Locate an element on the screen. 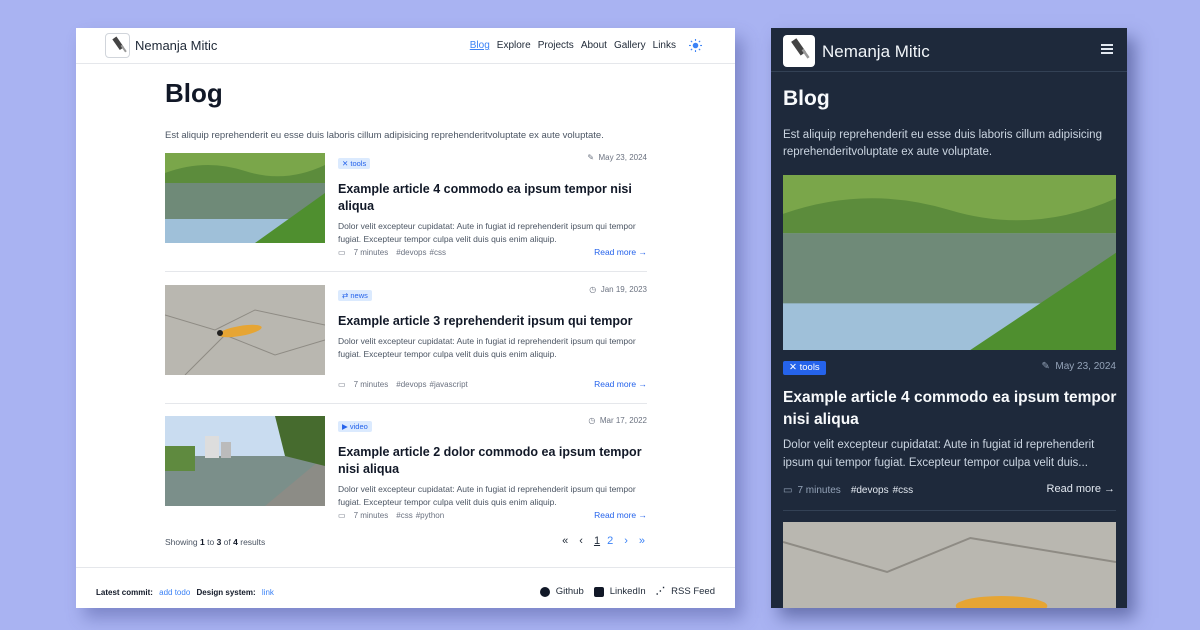 The height and width of the screenshot is (630, 1200). nav-blog: Blog is located at coordinates (480, 45).